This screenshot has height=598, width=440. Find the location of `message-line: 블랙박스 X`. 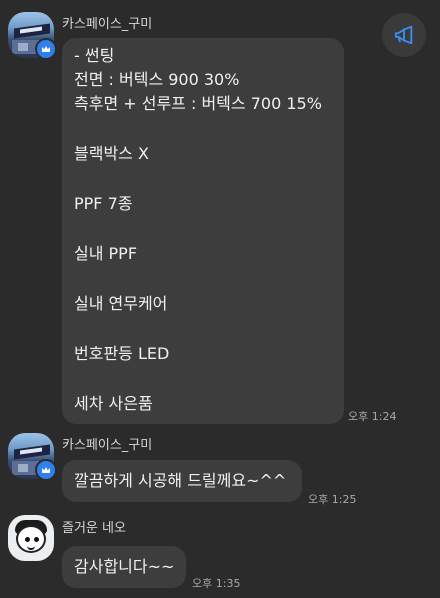

message-line: 블랙박스 X is located at coordinates (111, 153).